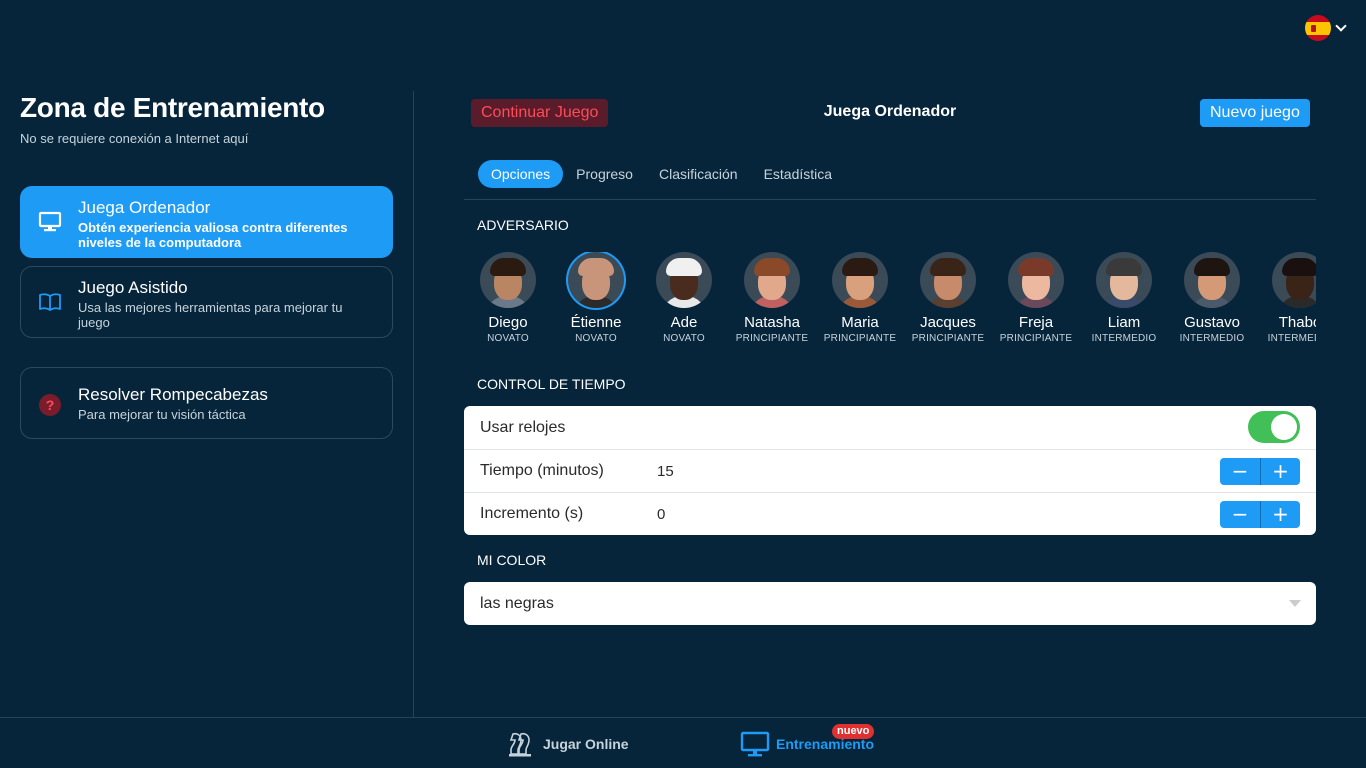 This screenshot has width=1366, height=768. Describe the element at coordinates (1255, 113) in the screenshot. I see `new-game-button: Nuevo juego` at that location.